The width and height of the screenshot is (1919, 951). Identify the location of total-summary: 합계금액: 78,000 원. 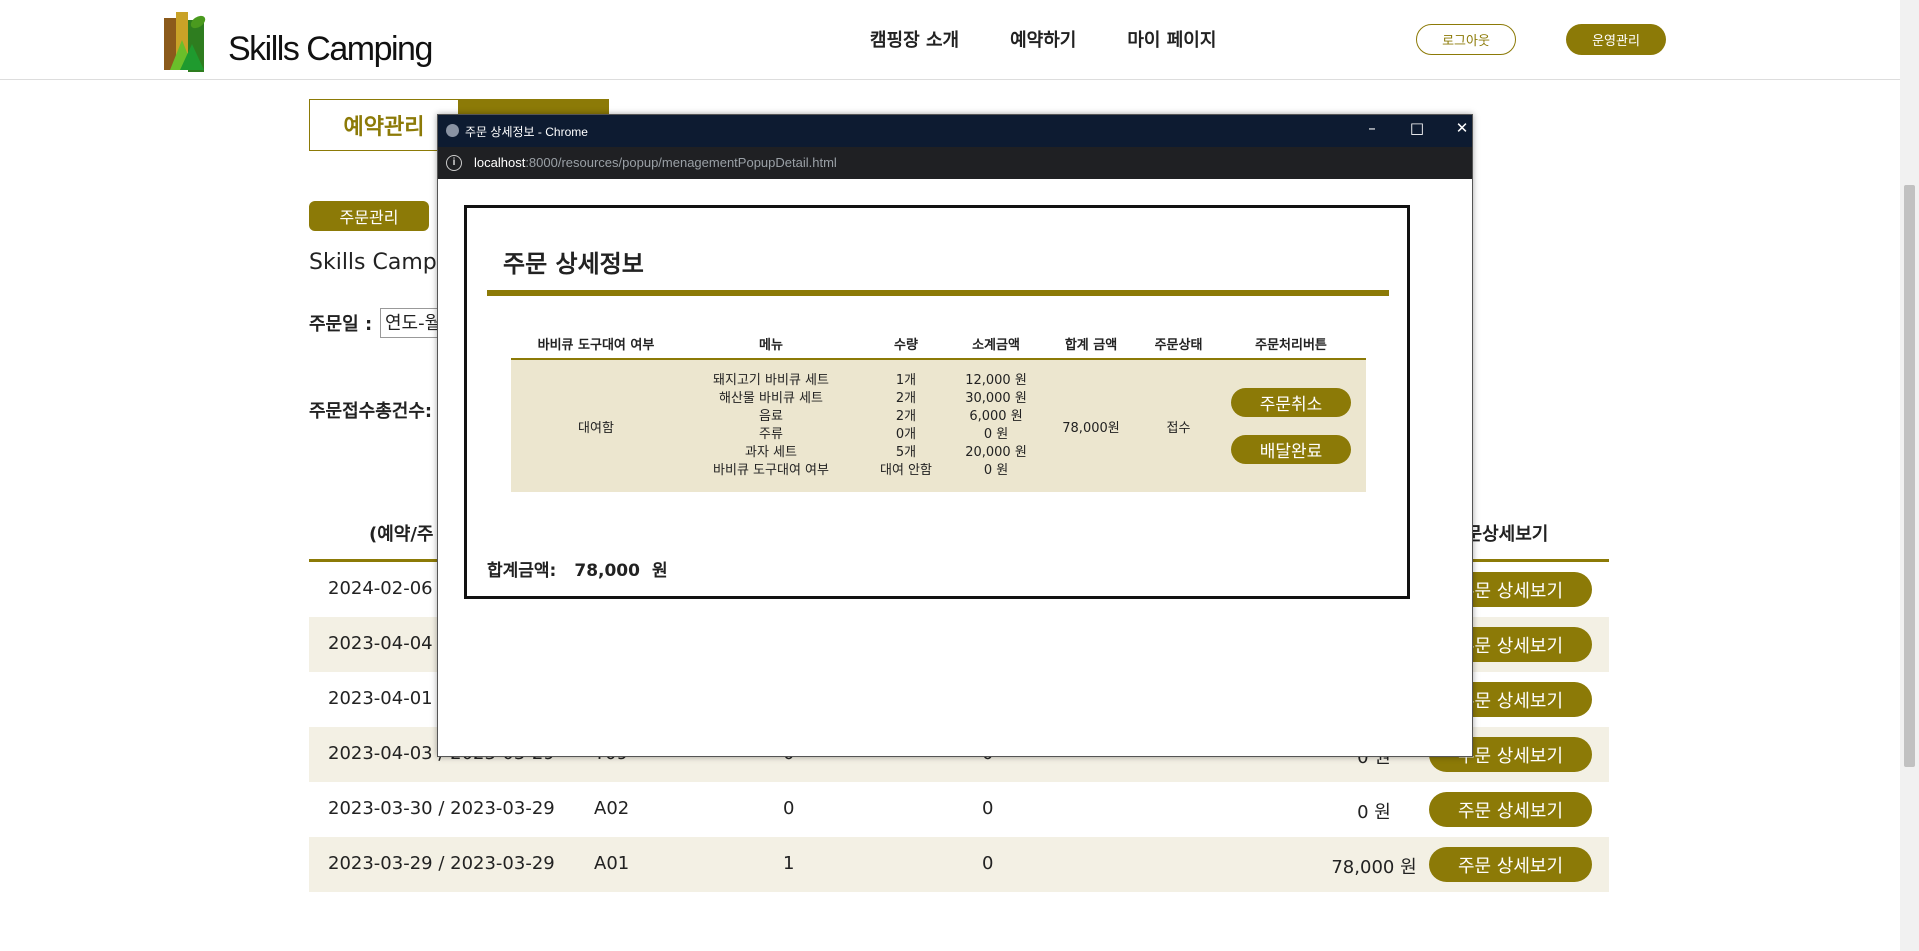
(577, 568).